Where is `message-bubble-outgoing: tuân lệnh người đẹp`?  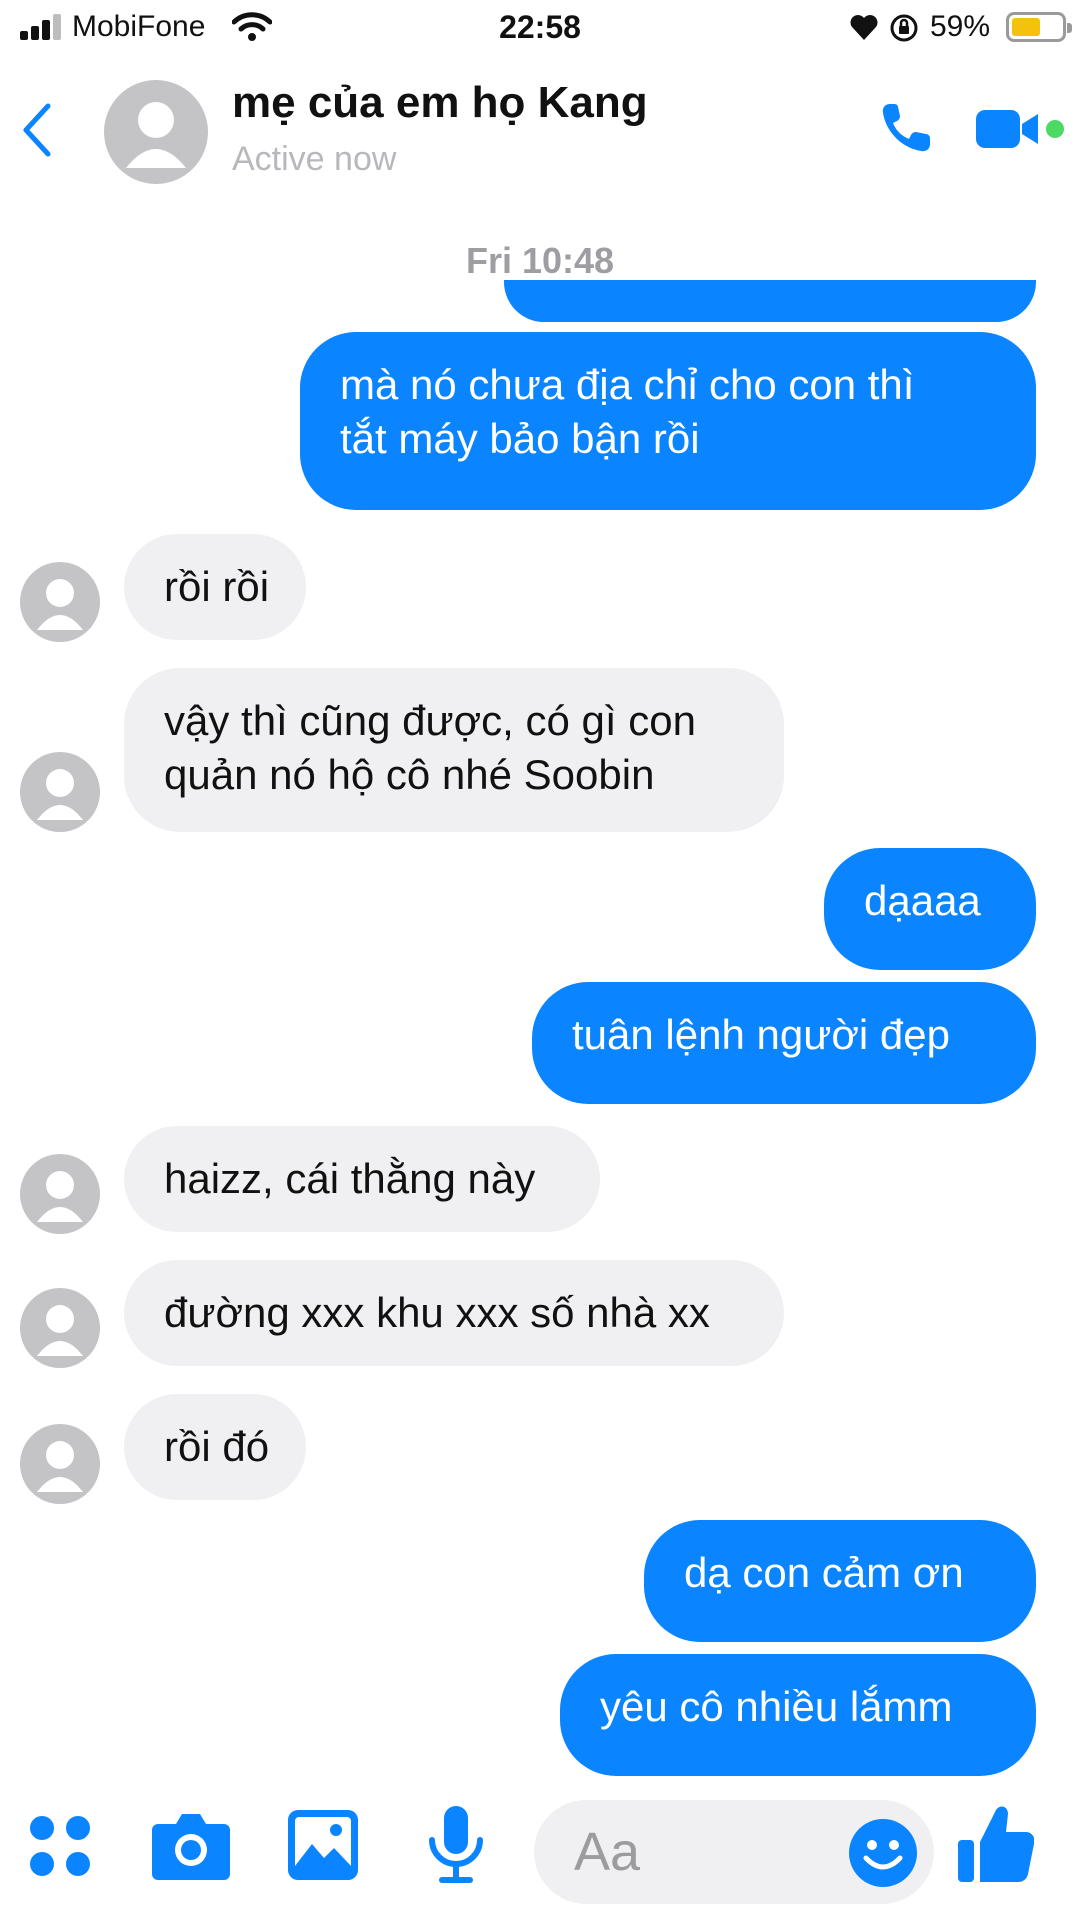
message-bubble-outgoing: tuân lệnh người đẹp is located at coordinates (784, 1043).